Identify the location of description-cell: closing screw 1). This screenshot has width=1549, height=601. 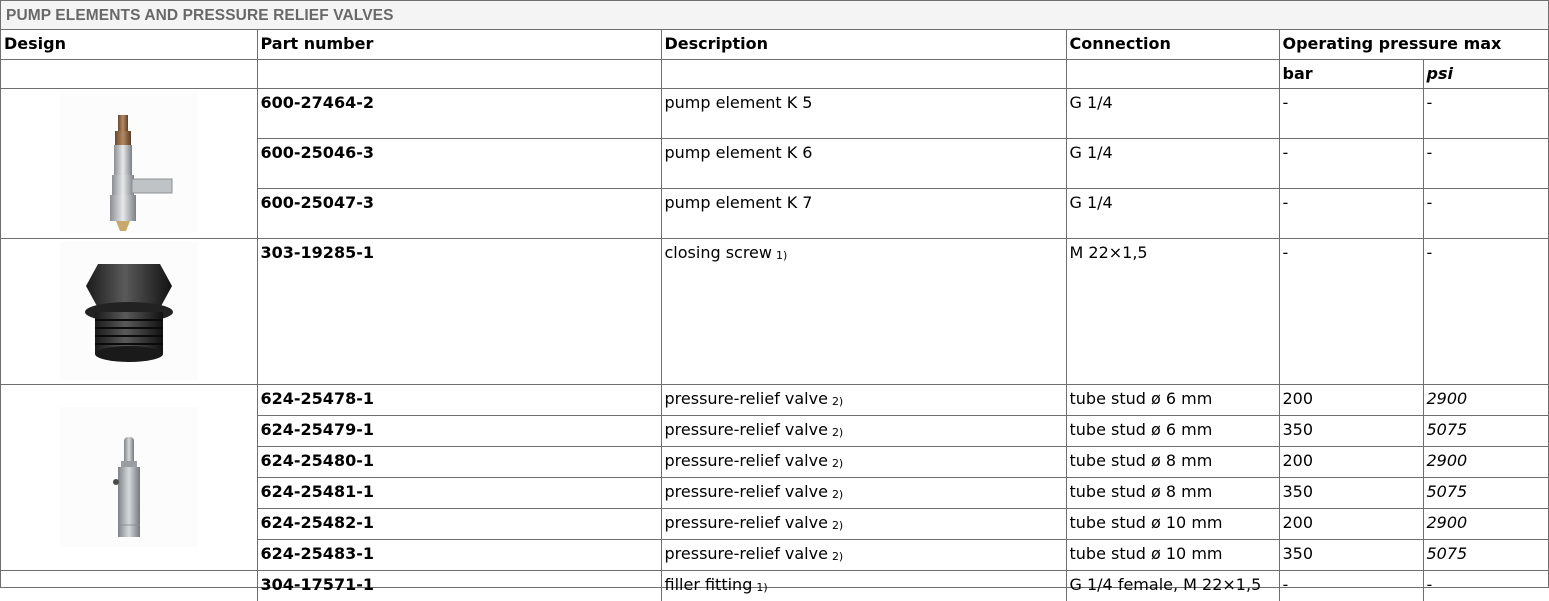
(863, 311).